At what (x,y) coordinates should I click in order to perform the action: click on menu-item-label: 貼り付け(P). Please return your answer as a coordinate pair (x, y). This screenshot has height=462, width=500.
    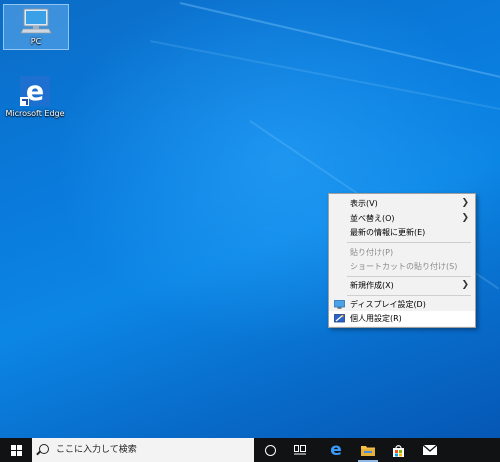
    Looking at the image, I should click on (372, 252).